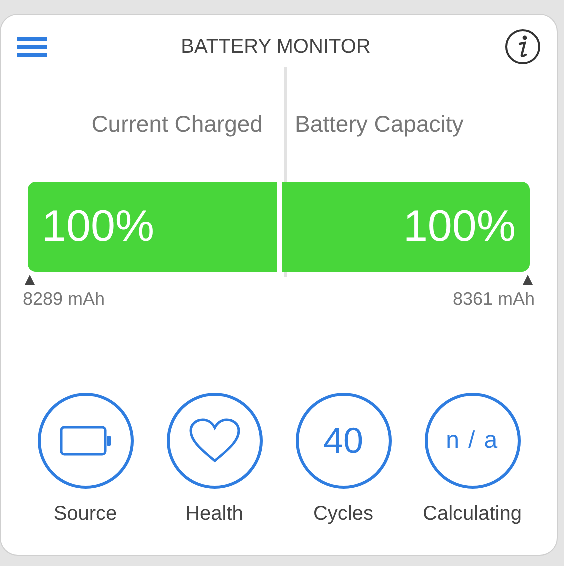  What do you see at coordinates (214, 441) in the screenshot?
I see `heart-icon` at bounding box center [214, 441].